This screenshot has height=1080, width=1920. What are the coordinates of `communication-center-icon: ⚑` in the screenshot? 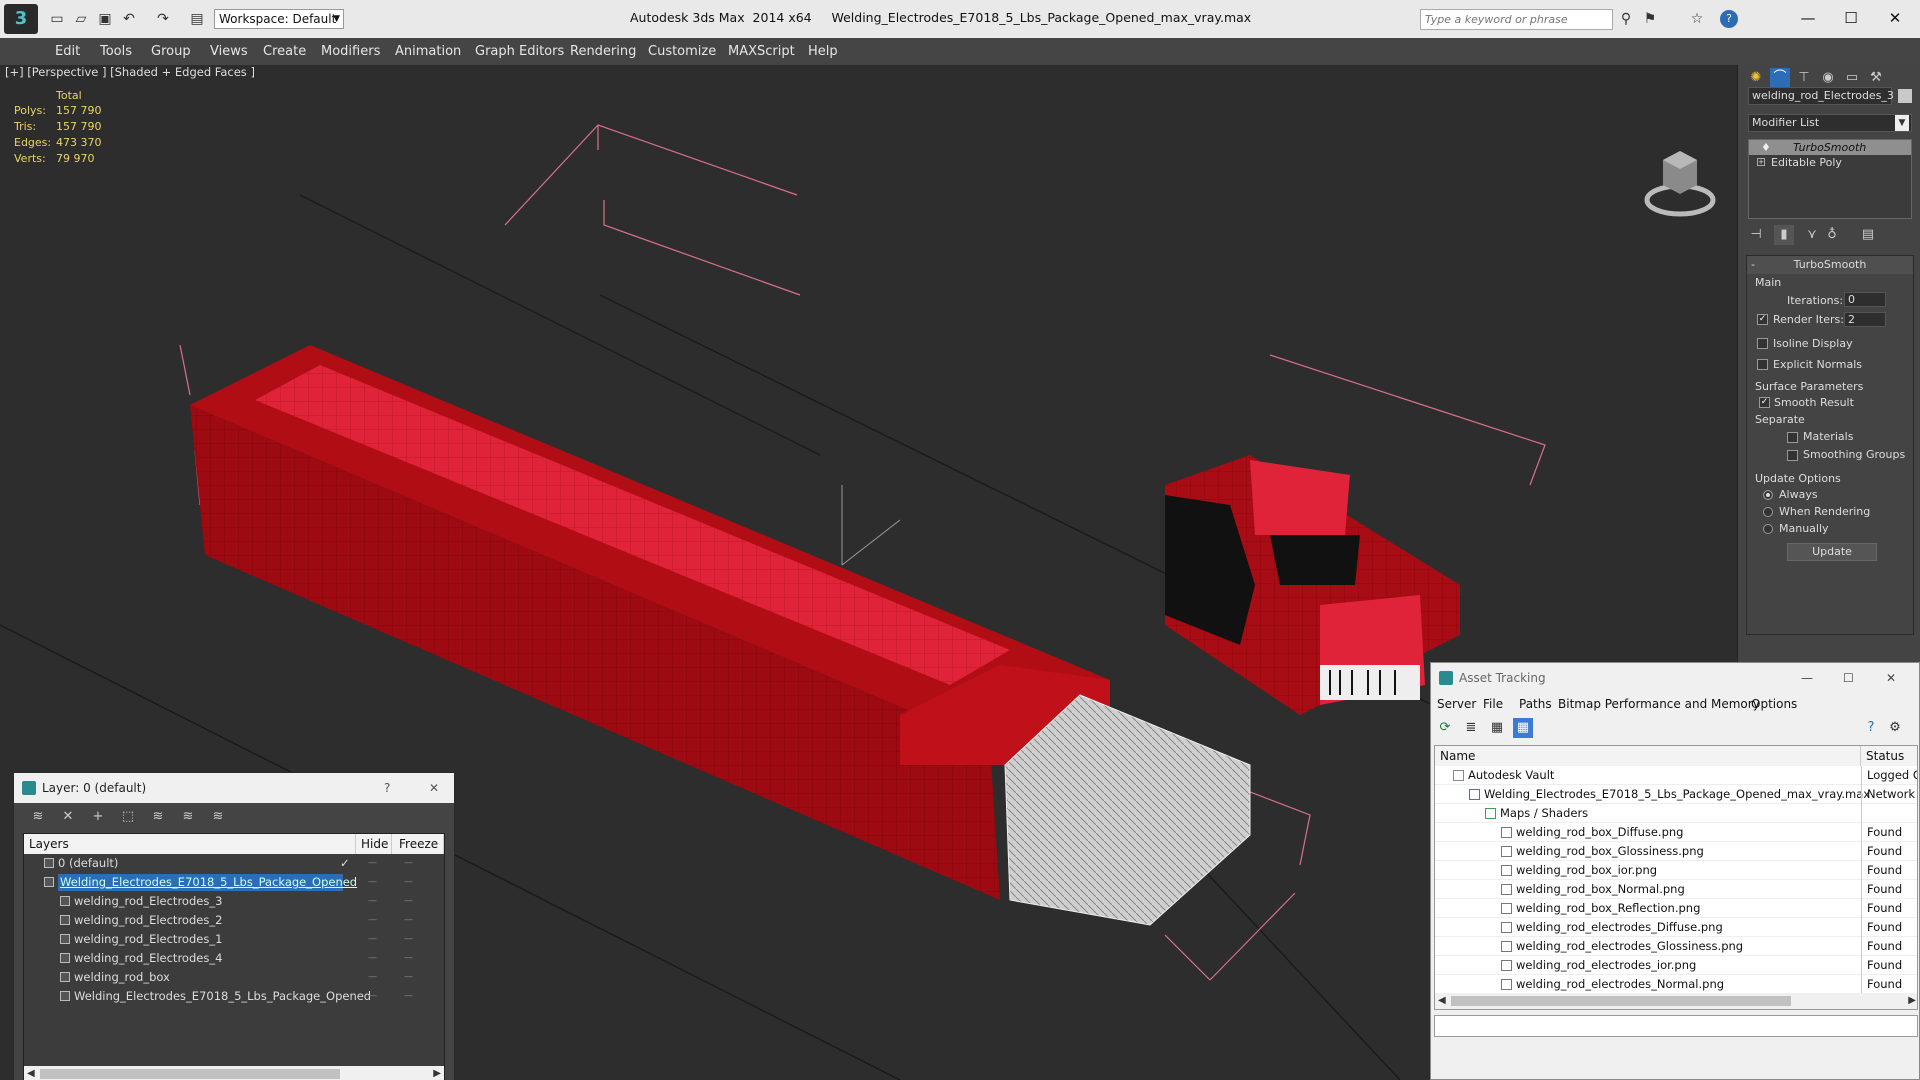 It's located at (1650, 19).